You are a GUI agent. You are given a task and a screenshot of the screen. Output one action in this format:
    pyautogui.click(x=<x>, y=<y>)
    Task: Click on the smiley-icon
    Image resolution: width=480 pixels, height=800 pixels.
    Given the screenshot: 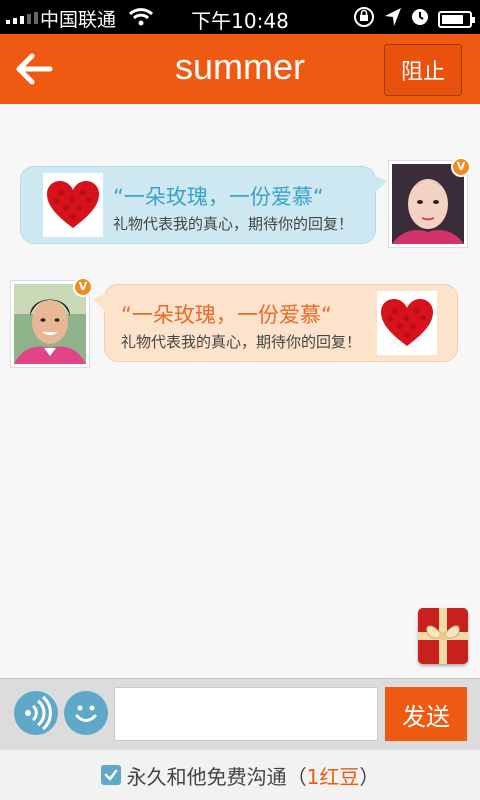 What is the action you would take?
    pyautogui.click(x=86, y=713)
    